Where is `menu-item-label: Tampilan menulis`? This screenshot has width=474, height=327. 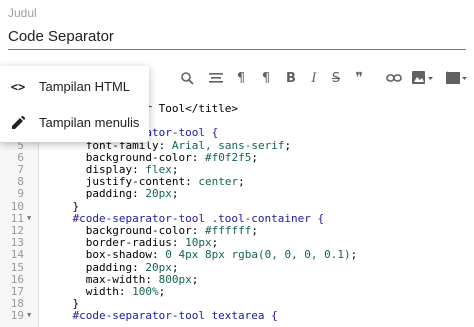
menu-item-label: Tampilan menulis is located at coordinates (89, 122).